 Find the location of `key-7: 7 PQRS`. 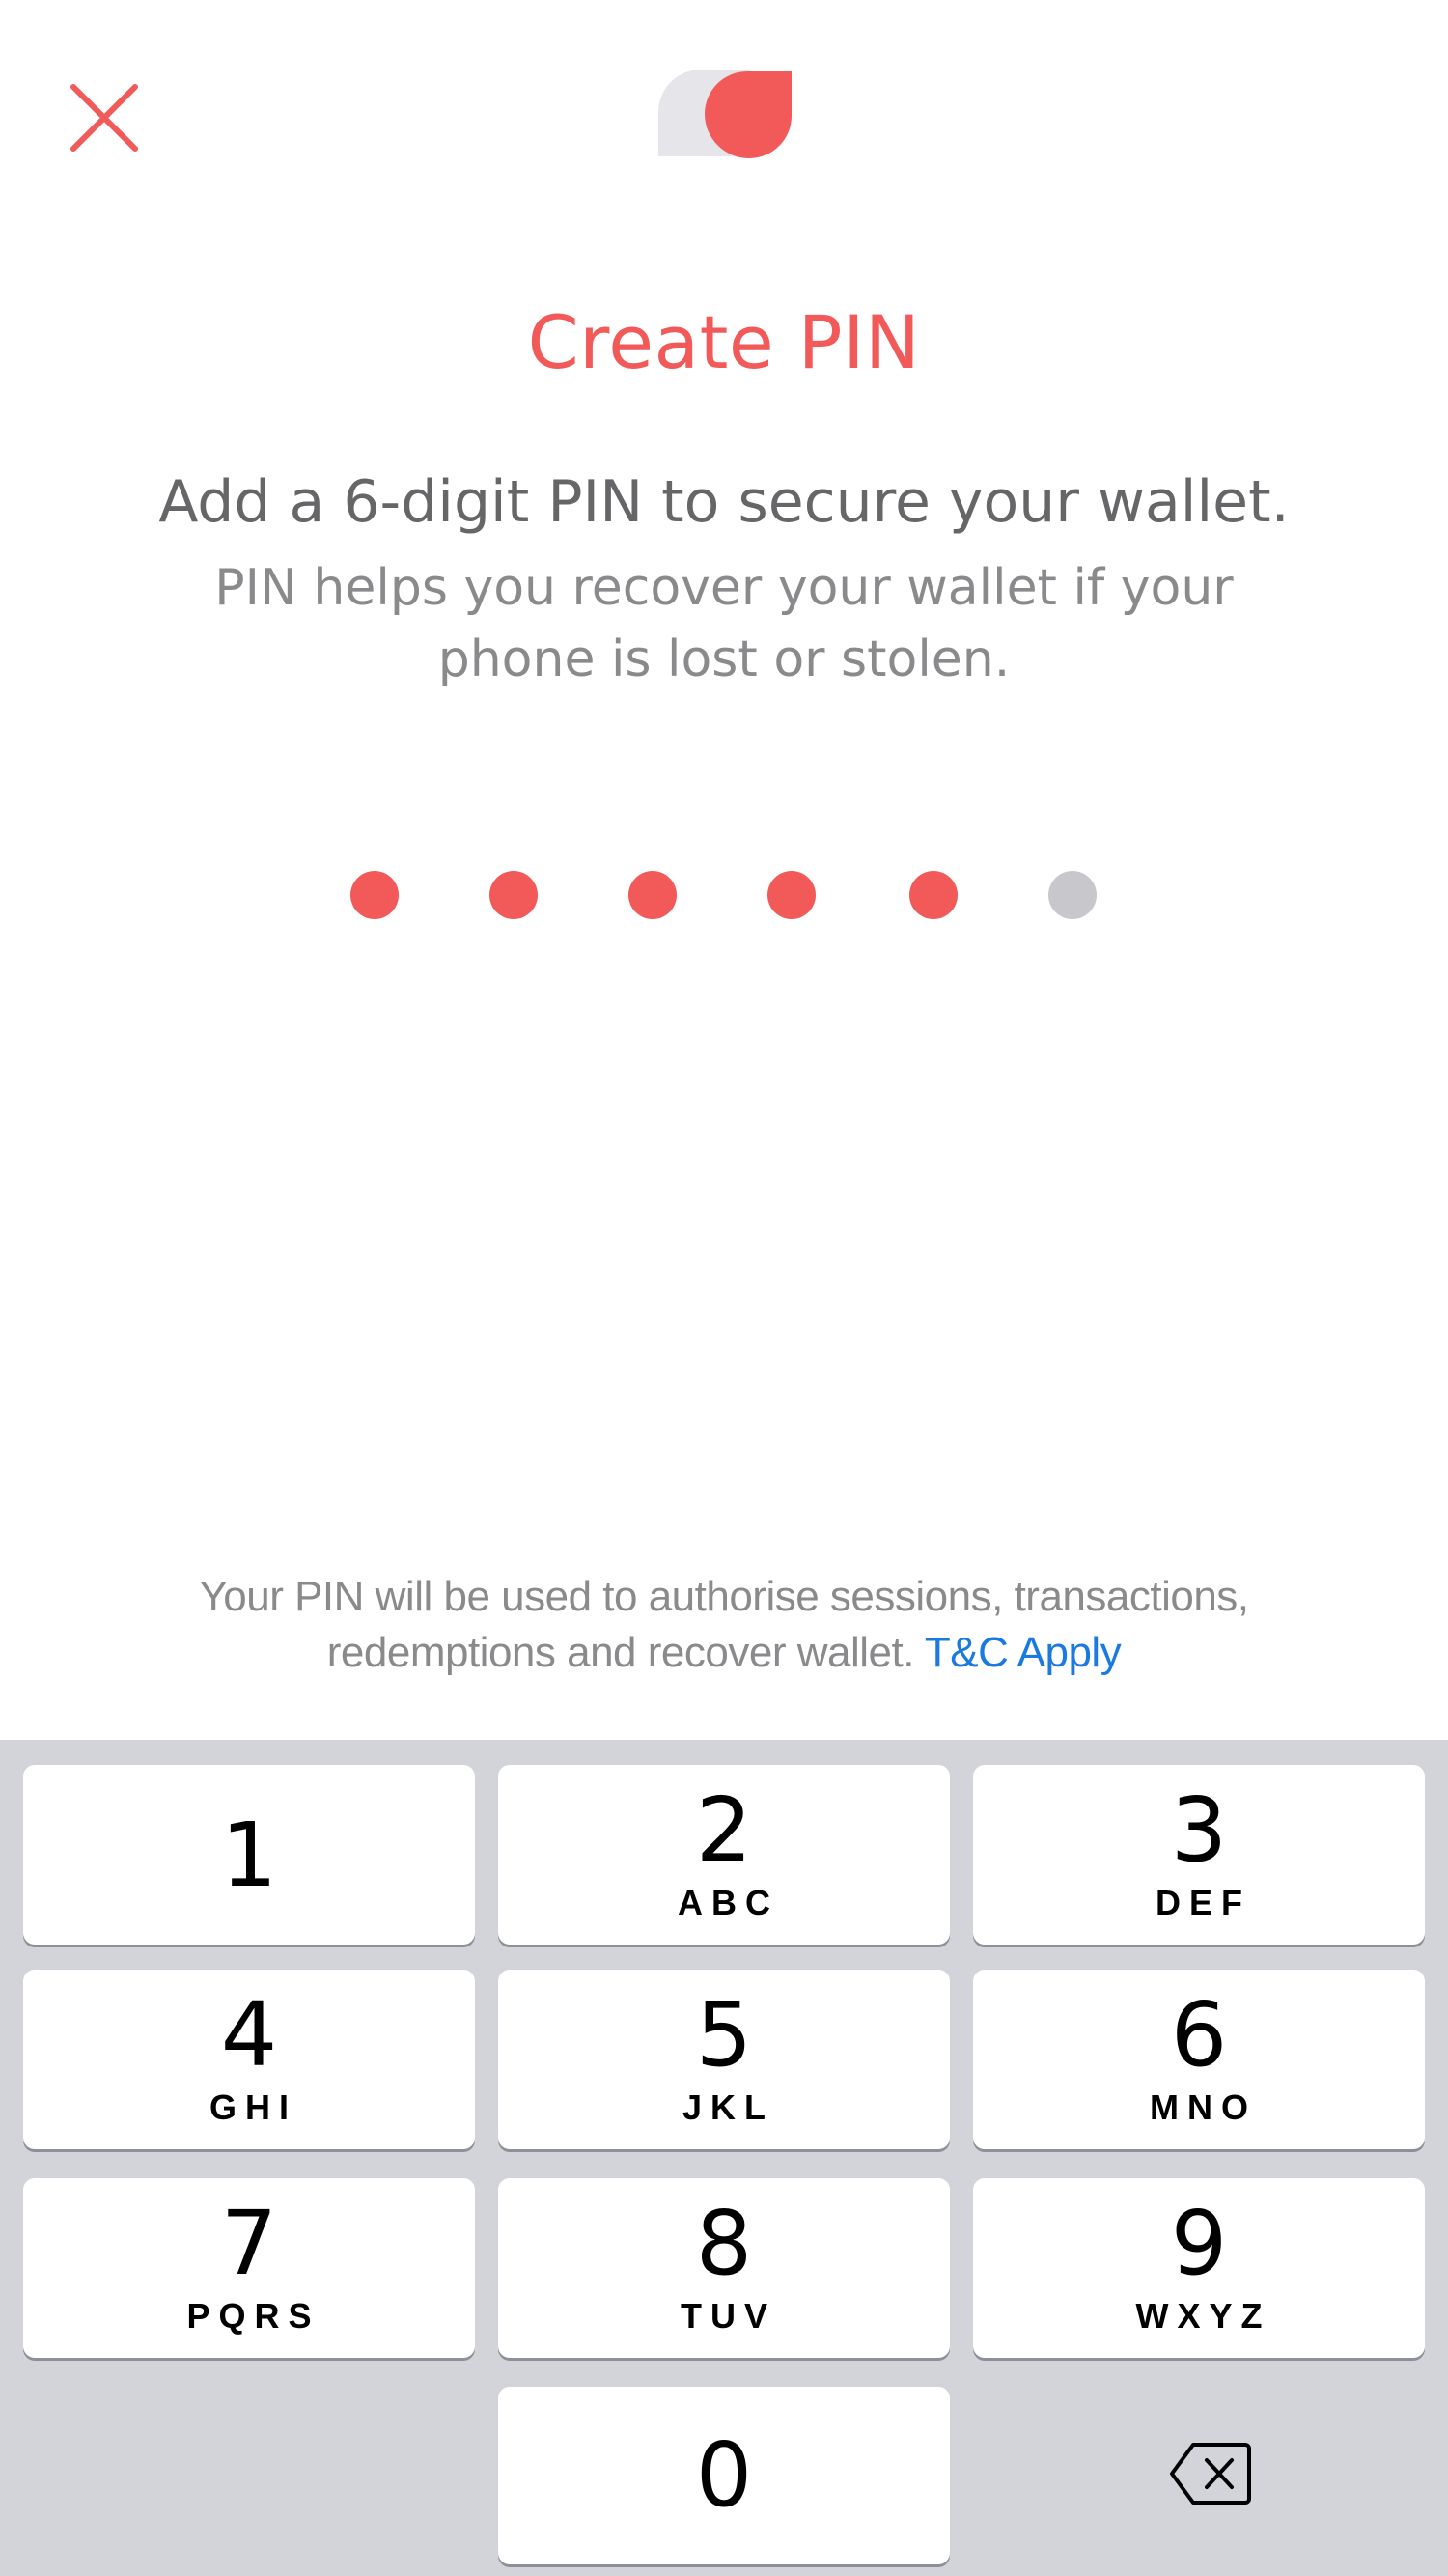

key-7: 7 PQRS is located at coordinates (249, 2268).